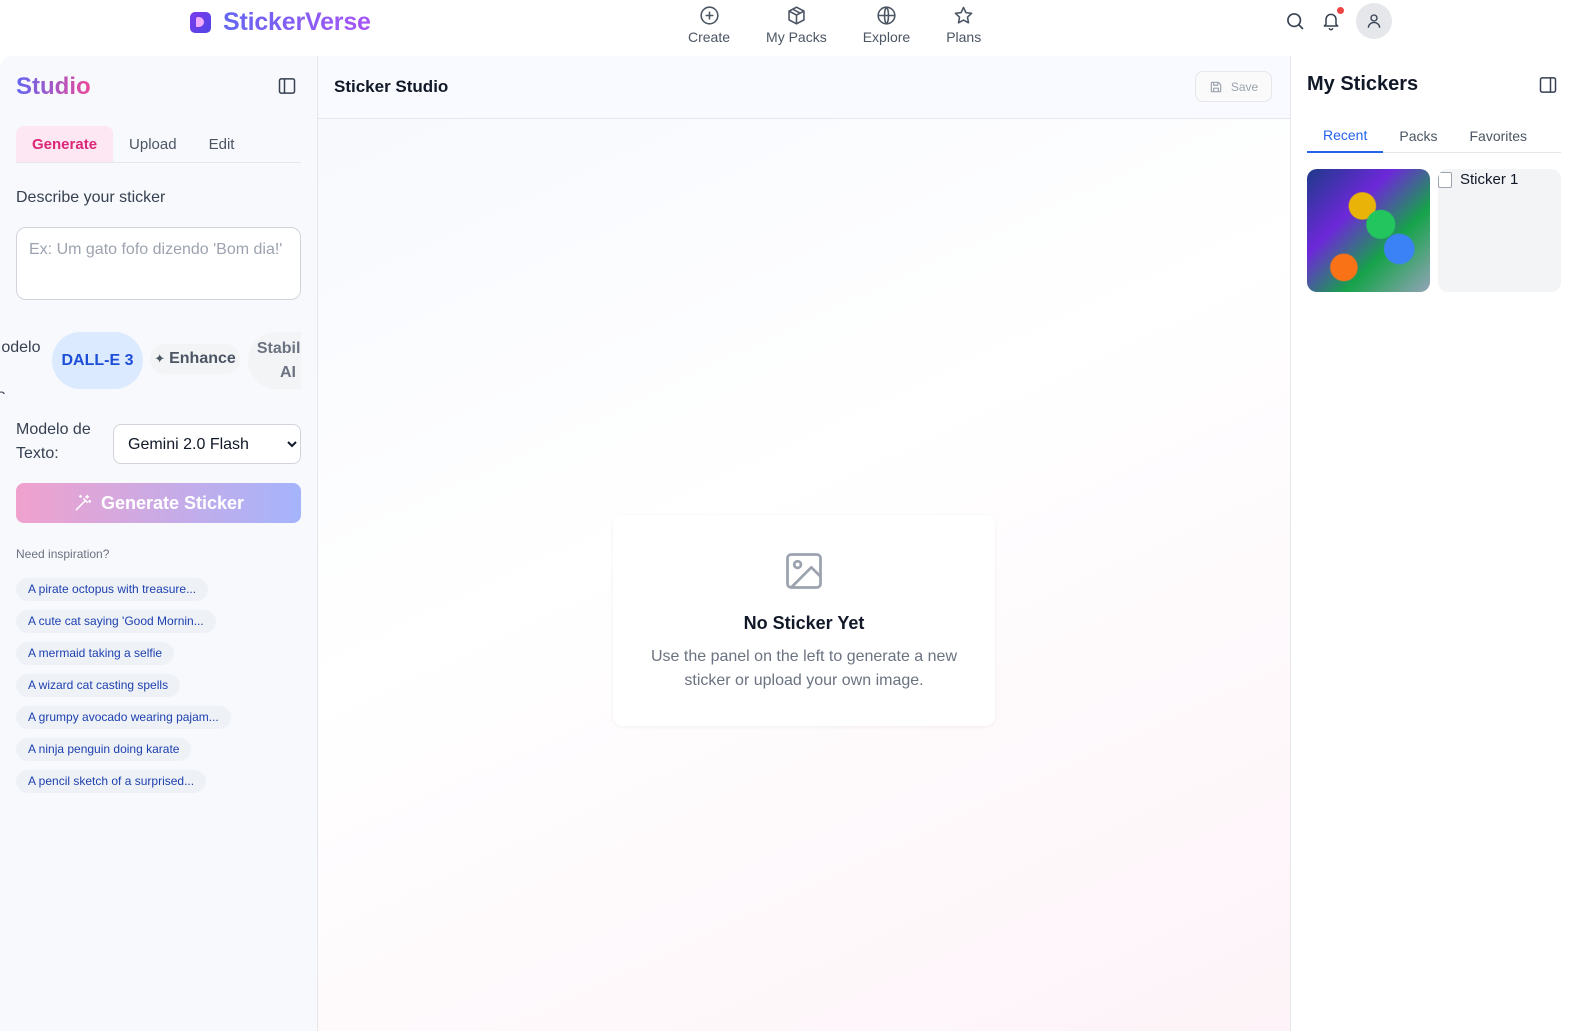  I want to click on sparkle-icon: ✦, so click(160, 358).